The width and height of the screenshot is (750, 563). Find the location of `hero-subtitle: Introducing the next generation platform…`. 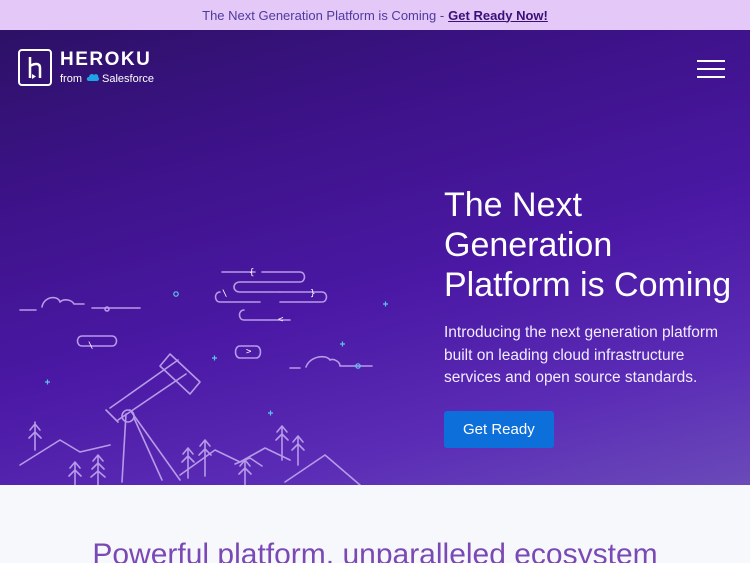

hero-subtitle: Introducing the next generation platform… is located at coordinates (581, 355).